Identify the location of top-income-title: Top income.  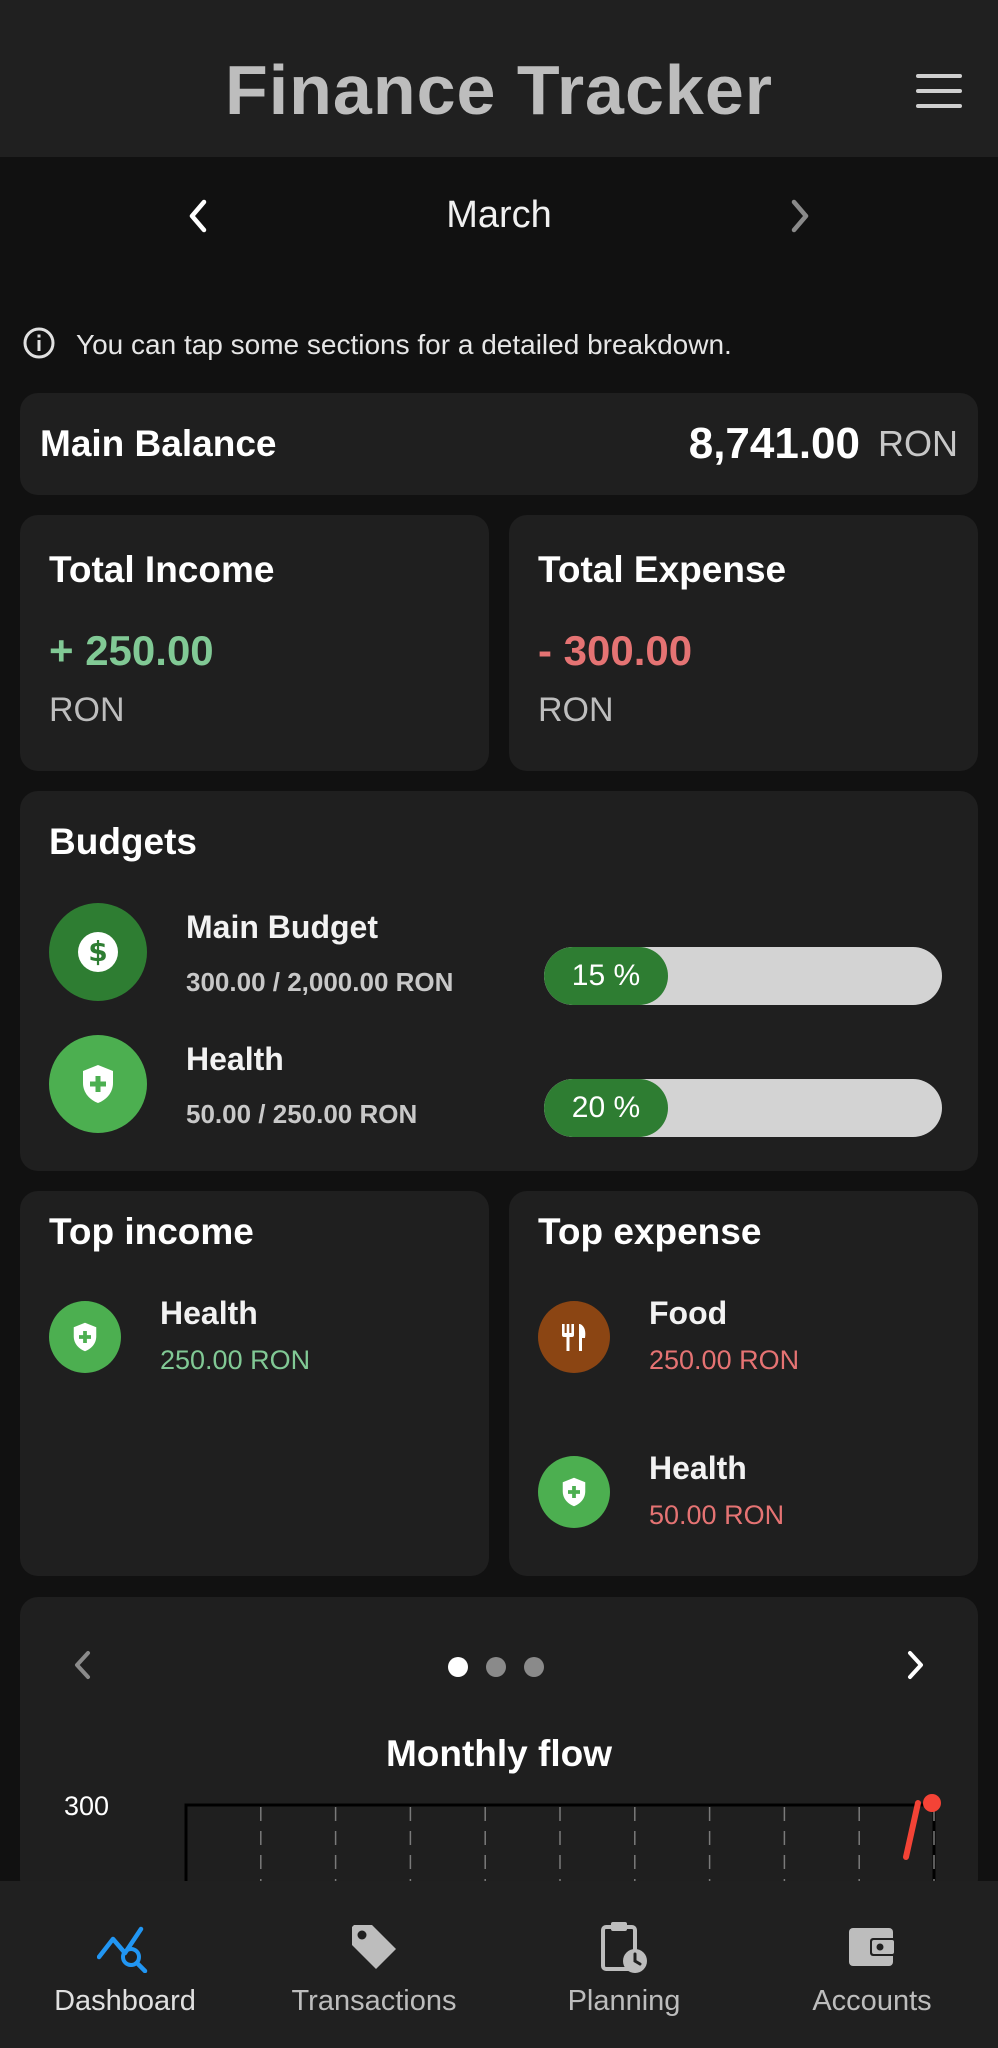
(151, 1231).